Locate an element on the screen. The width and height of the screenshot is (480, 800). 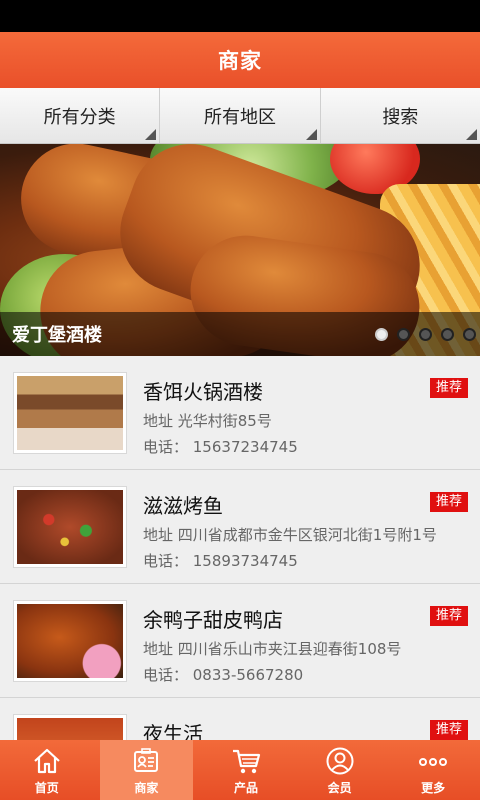
store-phone: 电话： 15893734745 is located at coordinates (220, 561).